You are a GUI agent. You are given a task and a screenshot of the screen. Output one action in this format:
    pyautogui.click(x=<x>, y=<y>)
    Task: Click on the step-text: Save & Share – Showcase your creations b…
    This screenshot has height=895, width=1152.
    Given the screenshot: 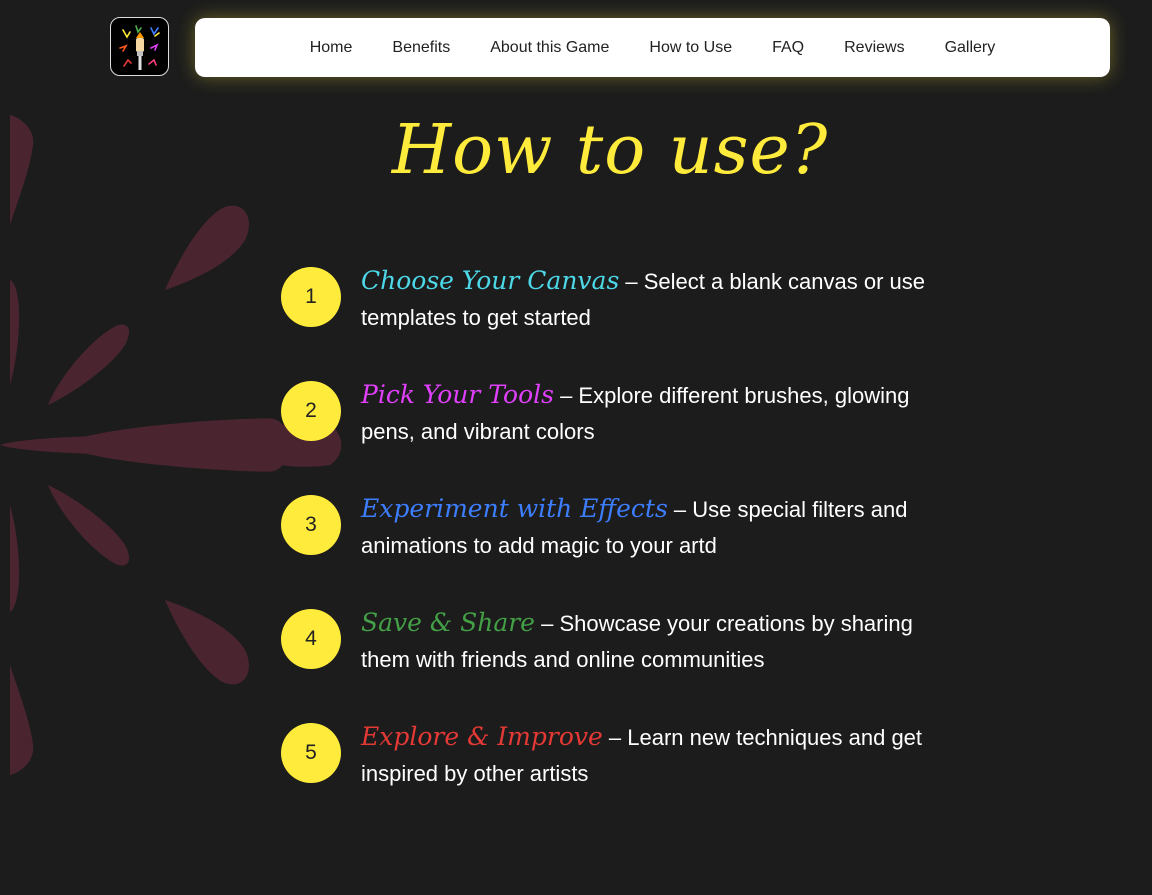 What is the action you would take?
    pyautogui.click(x=651, y=641)
    